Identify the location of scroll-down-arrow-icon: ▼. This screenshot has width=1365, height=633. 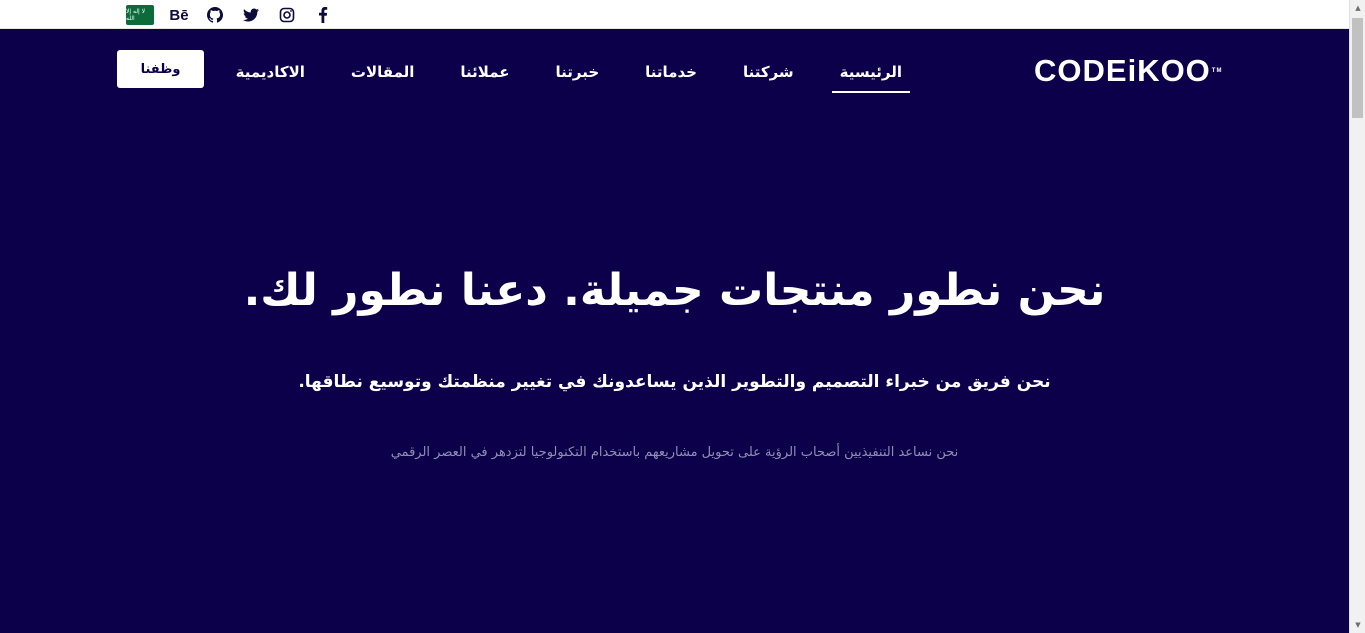
(1357, 625).